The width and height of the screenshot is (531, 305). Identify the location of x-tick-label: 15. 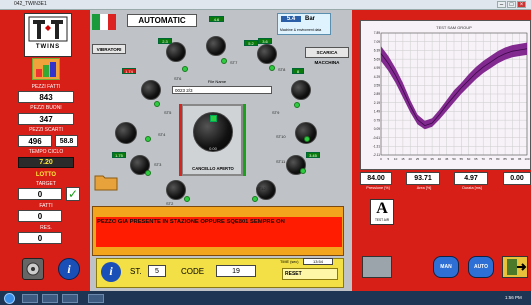
(403, 159).